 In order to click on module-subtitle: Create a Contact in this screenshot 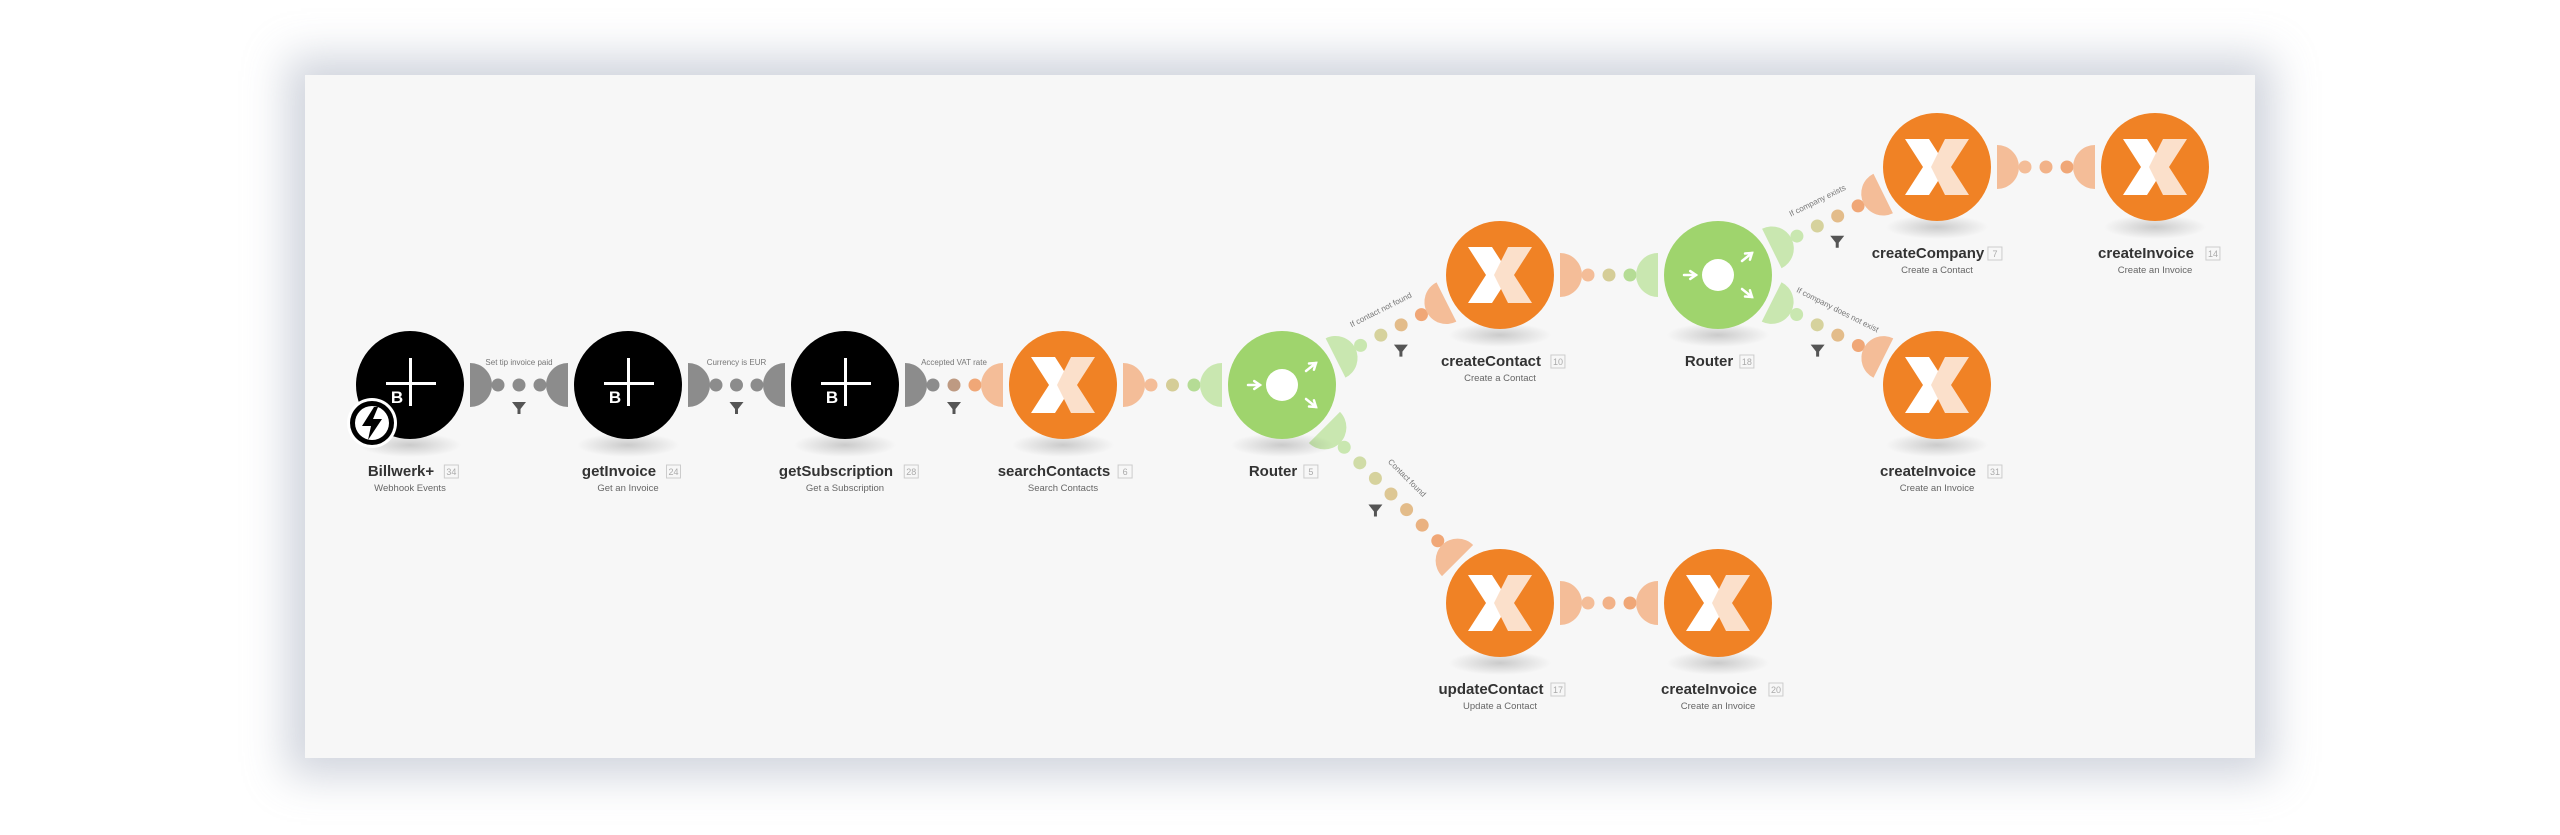, I will do `click(1500, 378)`.